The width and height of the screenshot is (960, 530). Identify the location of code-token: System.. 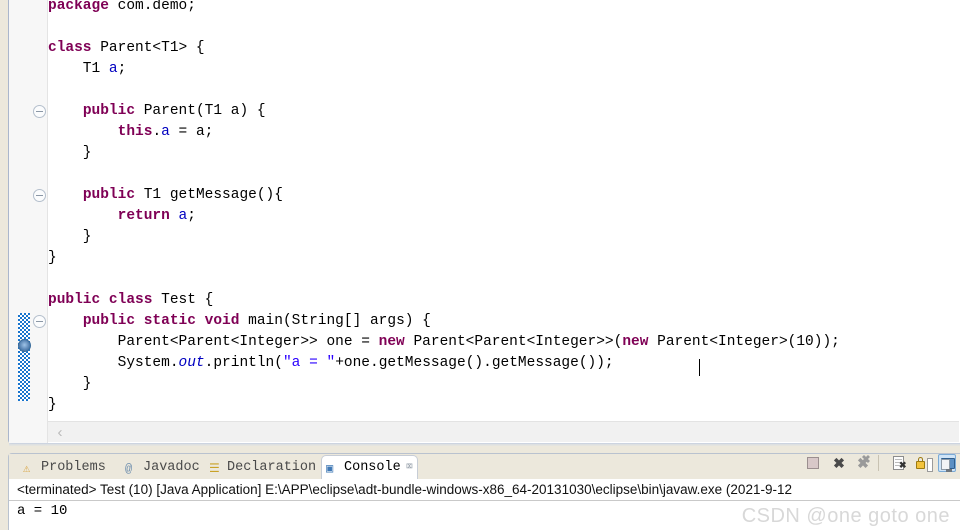
(113, 363).